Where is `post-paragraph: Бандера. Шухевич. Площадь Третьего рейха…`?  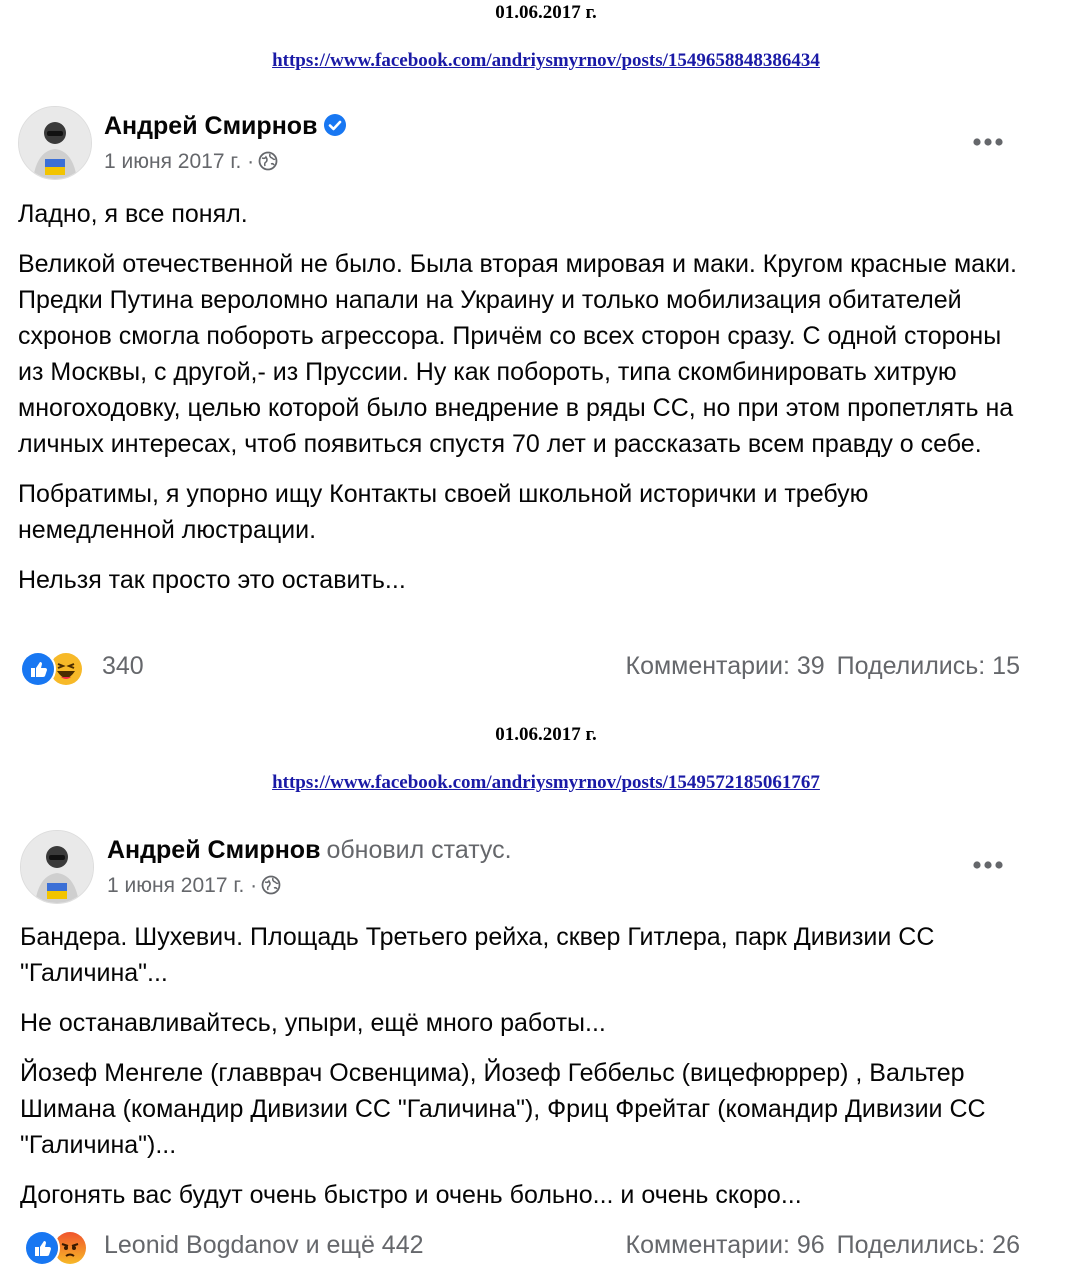
post-paragraph: Бандера. Шухевич. Площадь Третьего рейха… is located at coordinates (477, 955).